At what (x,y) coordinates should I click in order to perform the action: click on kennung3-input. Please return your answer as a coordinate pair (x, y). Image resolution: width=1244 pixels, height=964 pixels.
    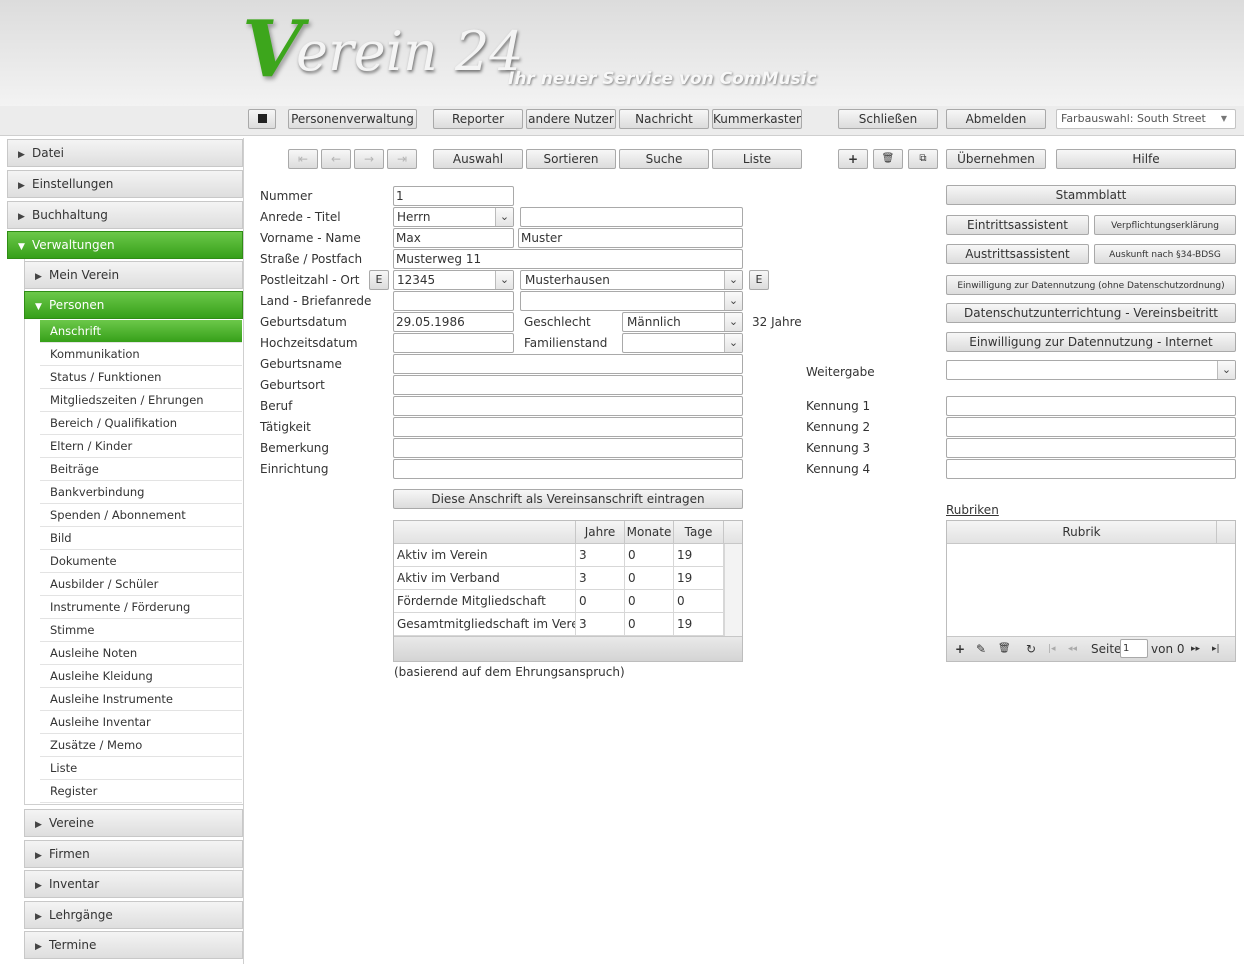
    Looking at the image, I should click on (1091, 448).